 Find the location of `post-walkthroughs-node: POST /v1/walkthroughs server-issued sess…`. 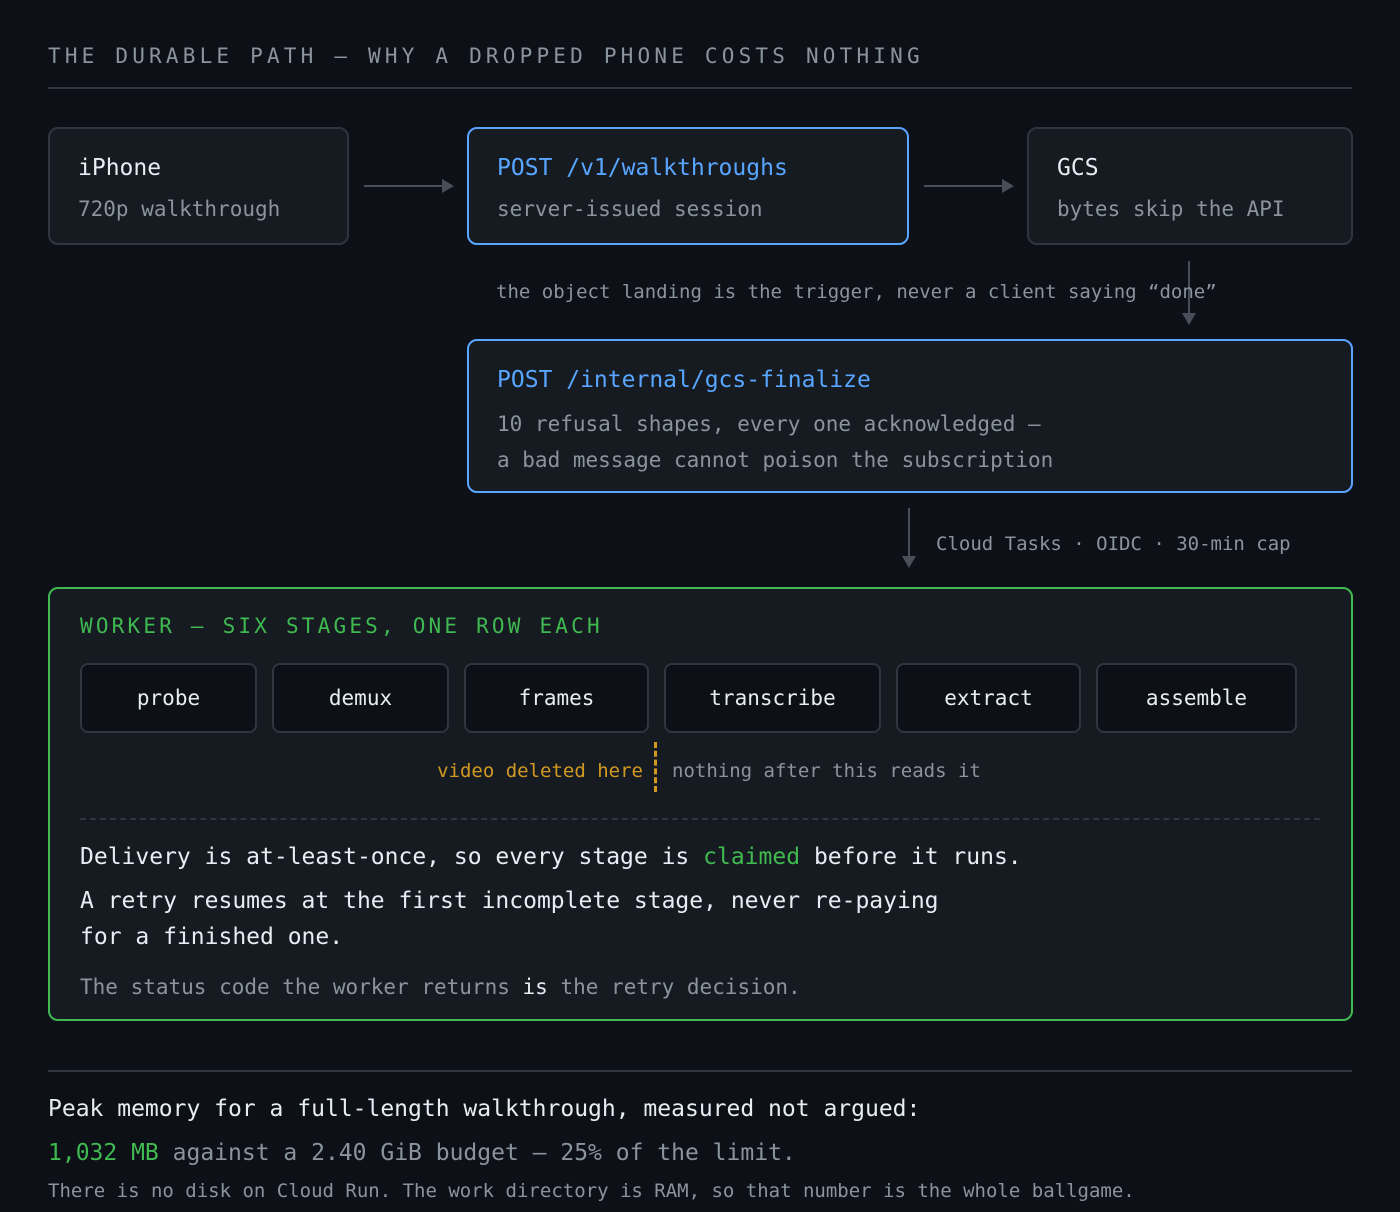

post-walkthroughs-node: POST /v1/walkthroughs server-issued sess… is located at coordinates (688, 186).